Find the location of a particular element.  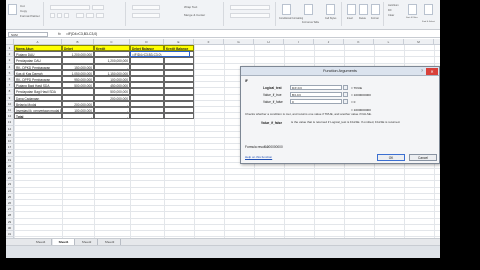

close-icon: ✕ is located at coordinates (432, 71).